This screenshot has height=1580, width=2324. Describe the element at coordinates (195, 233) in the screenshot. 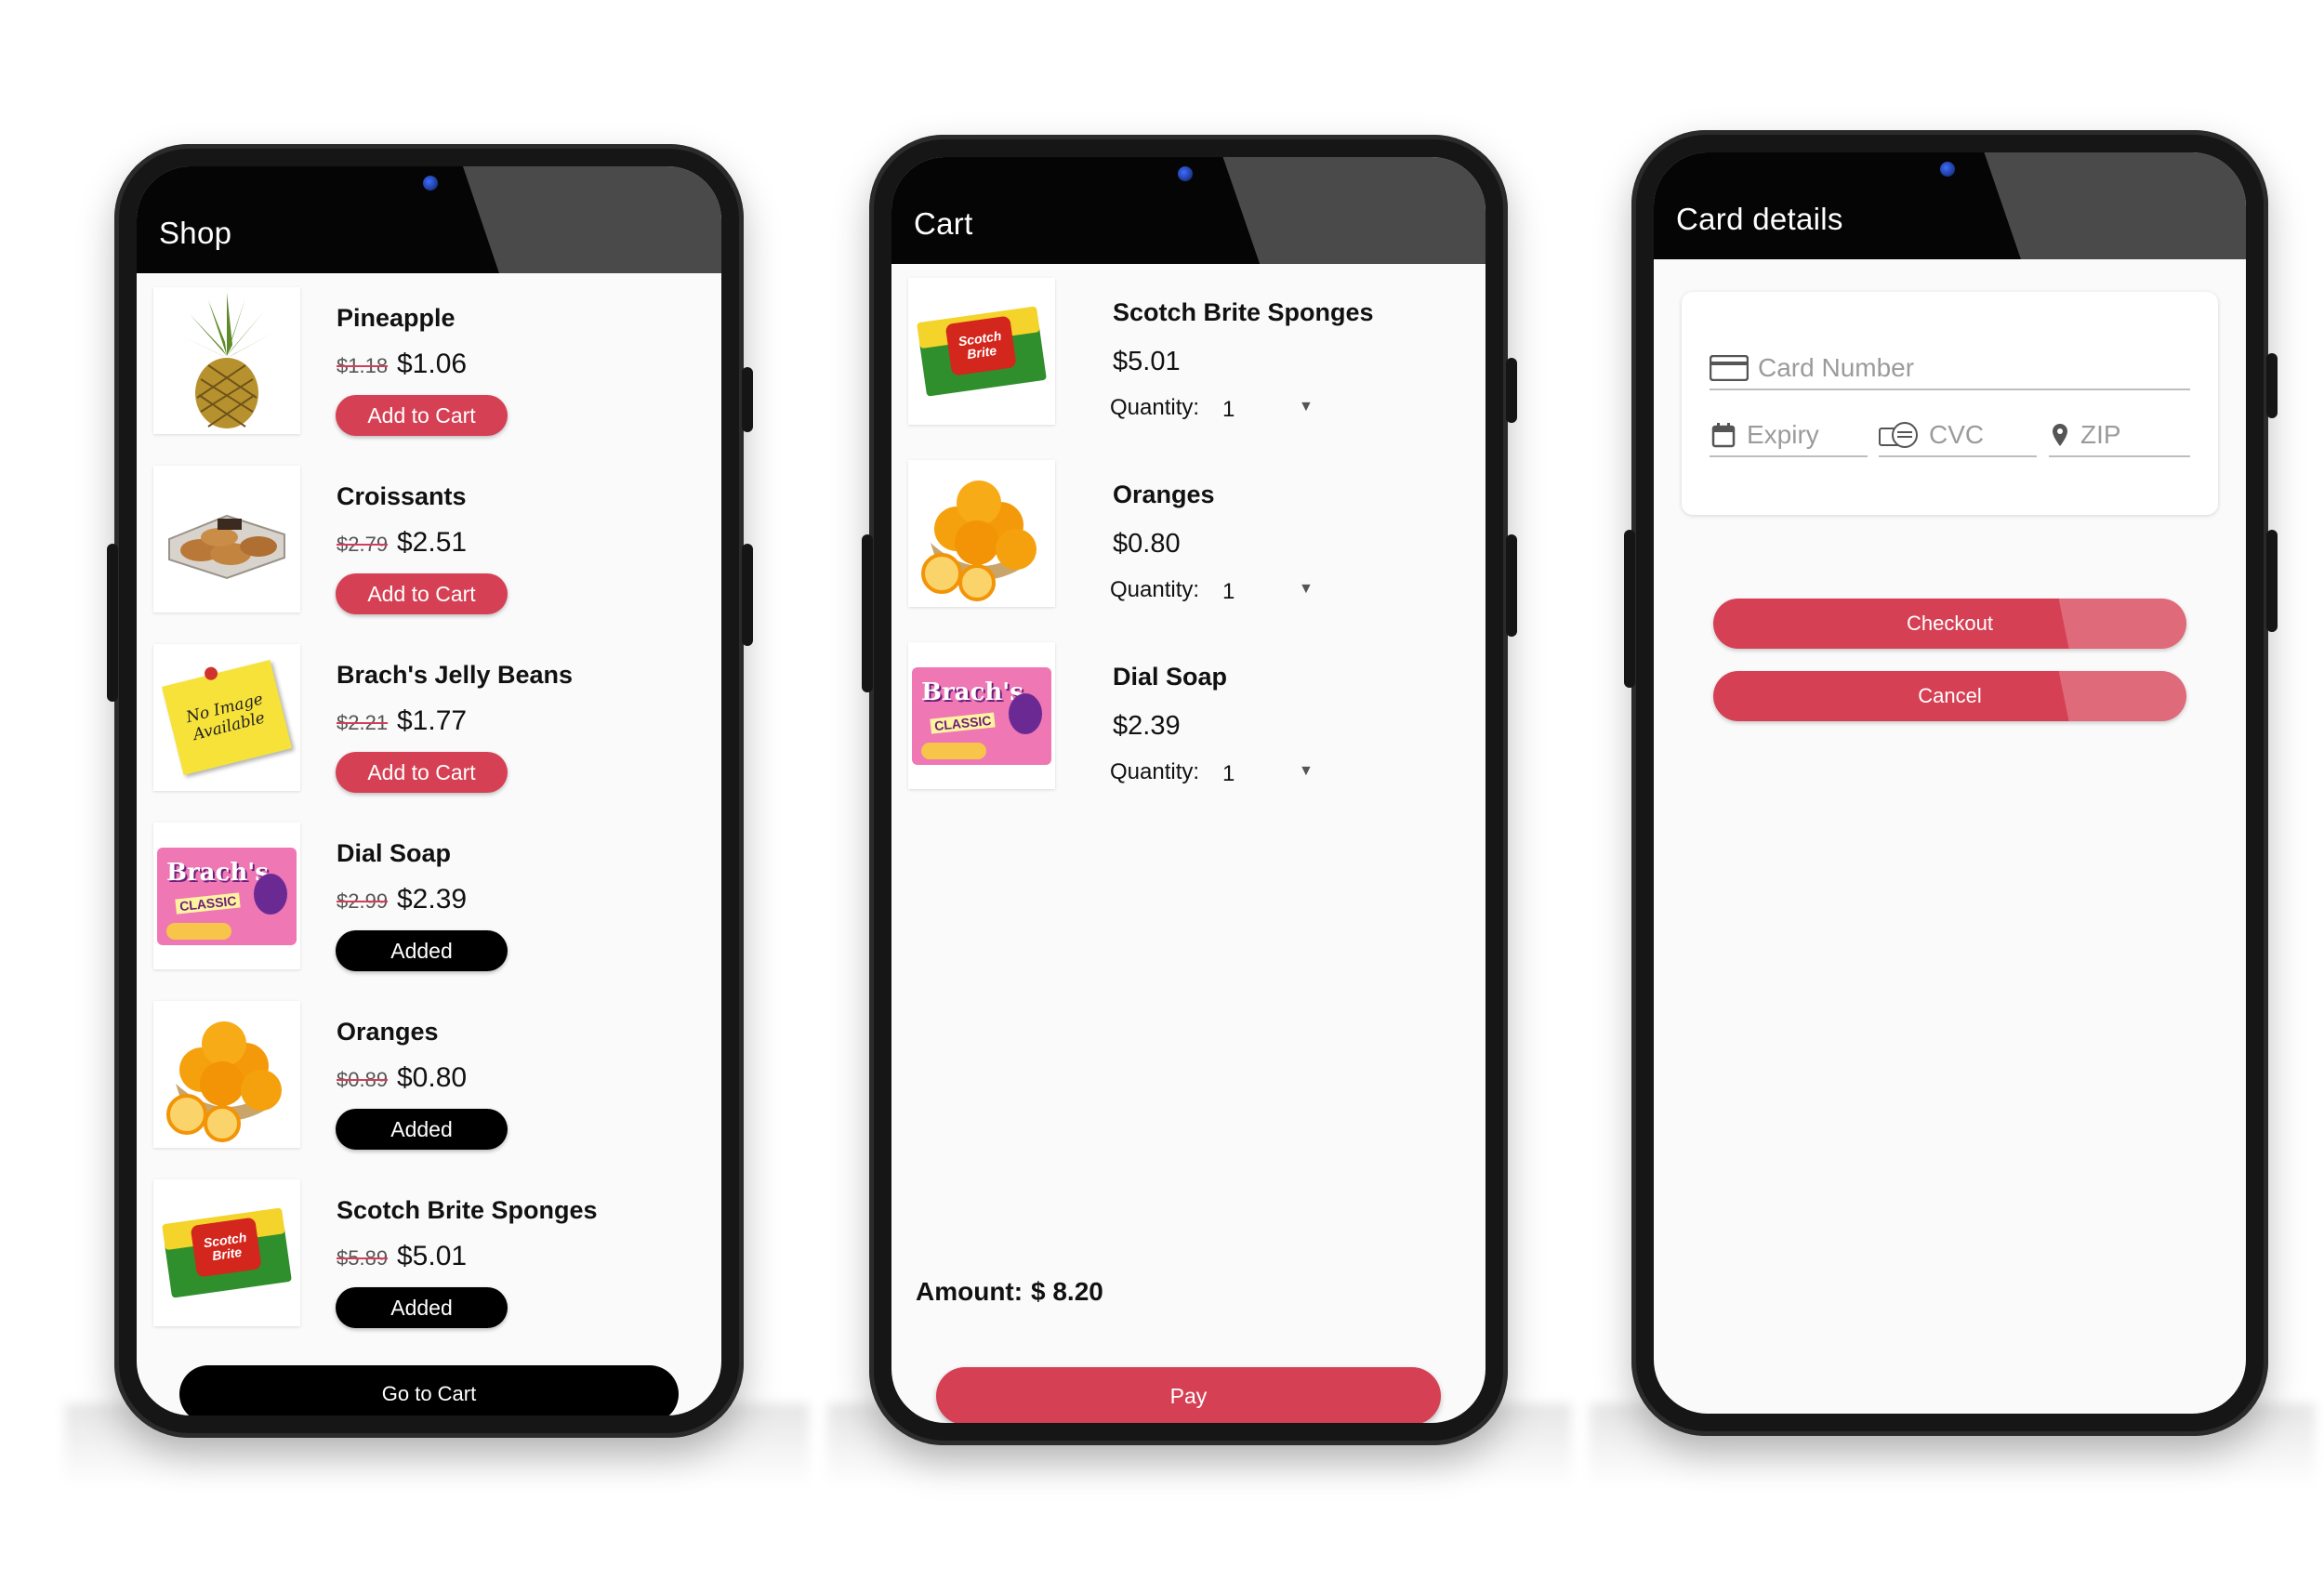

I see `page-title: Shop` at that location.